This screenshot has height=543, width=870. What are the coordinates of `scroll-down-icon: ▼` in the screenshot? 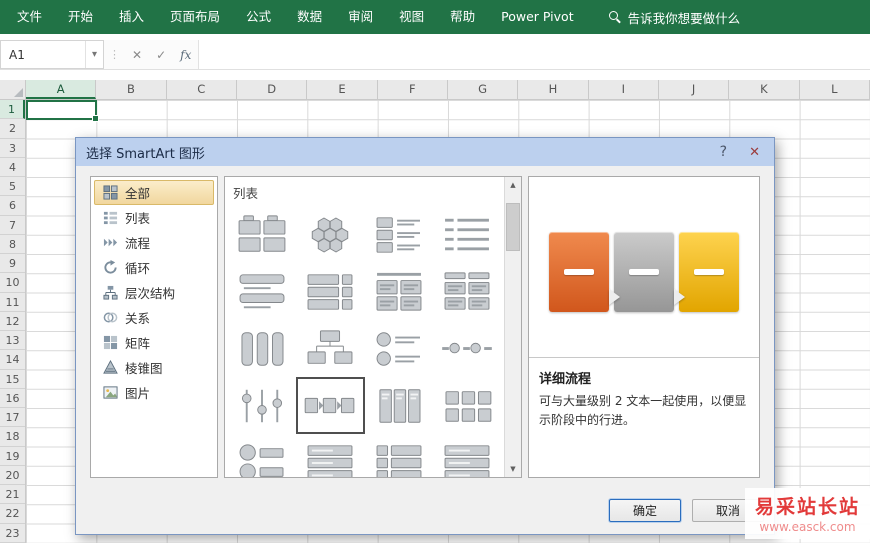 It's located at (513, 469).